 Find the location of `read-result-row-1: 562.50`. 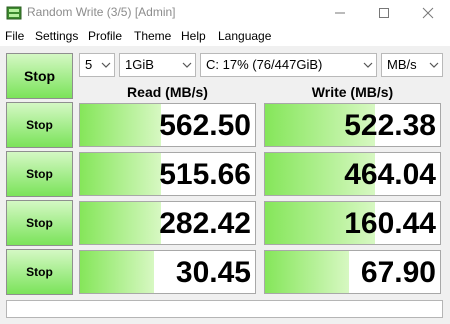

read-result-row-1: 562.50 is located at coordinates (167, 125).